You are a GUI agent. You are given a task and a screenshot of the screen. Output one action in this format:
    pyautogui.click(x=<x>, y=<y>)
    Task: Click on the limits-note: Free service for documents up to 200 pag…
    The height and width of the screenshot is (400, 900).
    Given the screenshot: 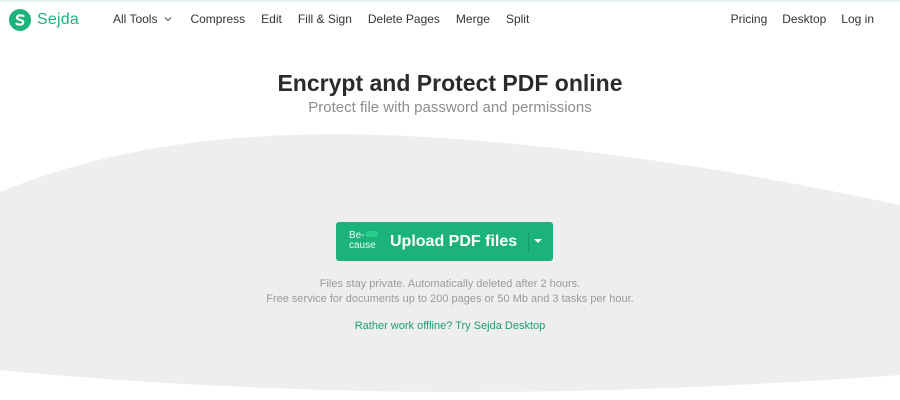 What is the action you would take?
    pyautogui.click(x=450, y=299)
    